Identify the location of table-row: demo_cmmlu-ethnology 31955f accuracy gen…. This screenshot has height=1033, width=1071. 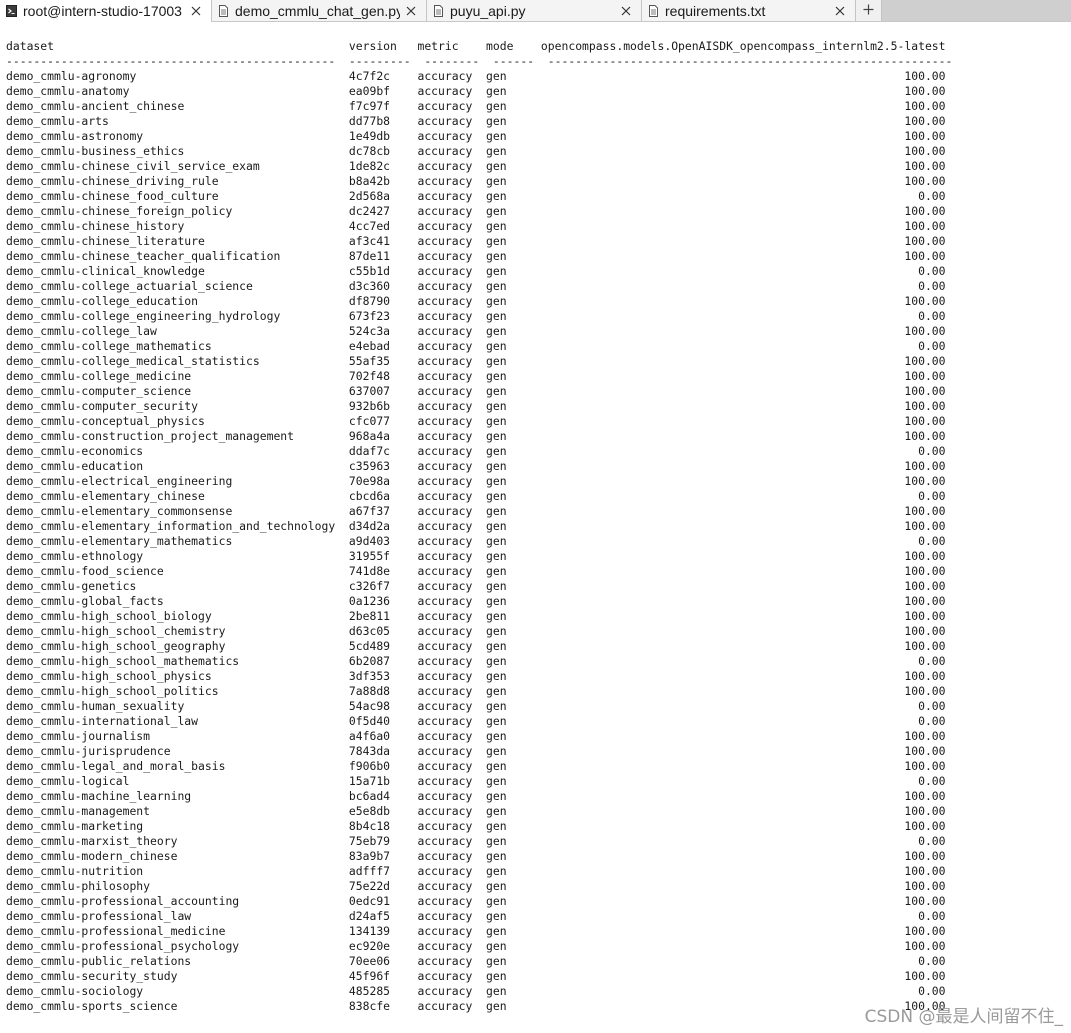
(476, 556).